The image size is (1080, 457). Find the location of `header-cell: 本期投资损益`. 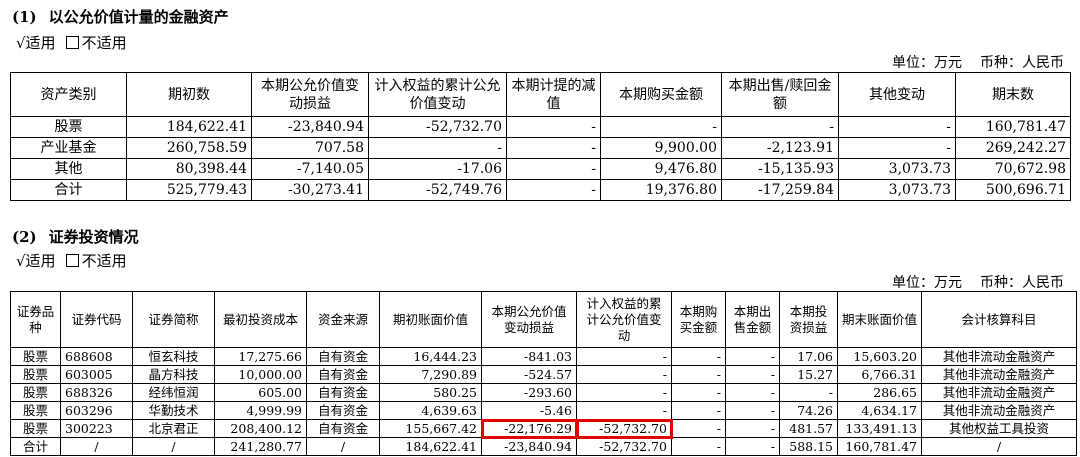

header-cell: 本期投资损益 is located at coordinates (808, 319).